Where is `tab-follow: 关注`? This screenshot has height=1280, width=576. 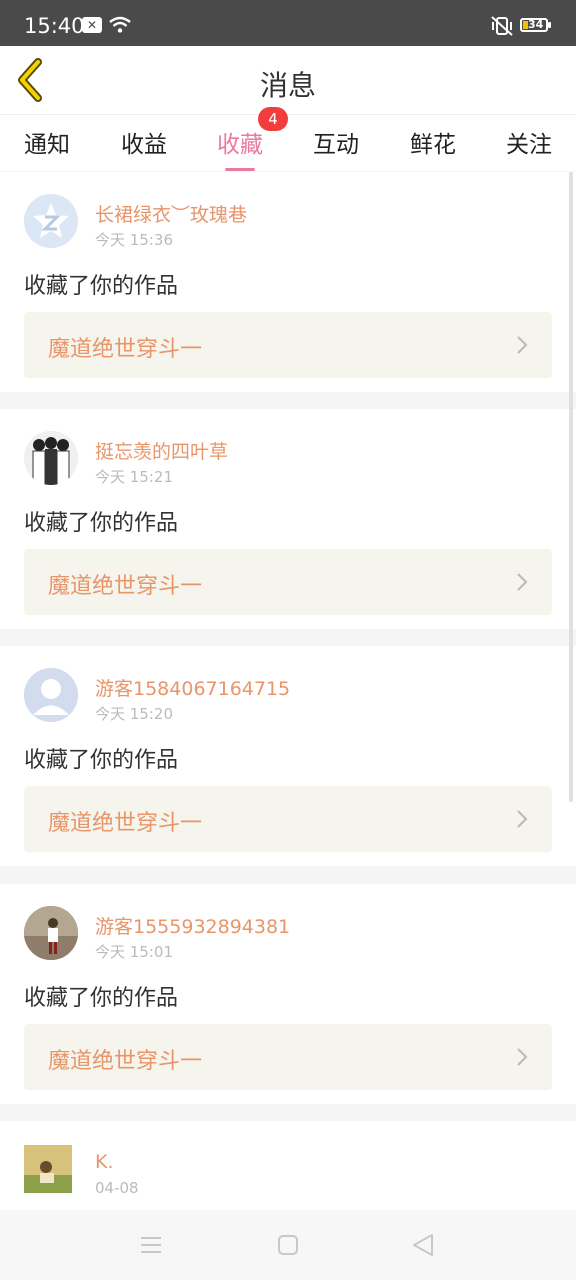
tab-follow: 关注 is located at coordinates (529, 142).